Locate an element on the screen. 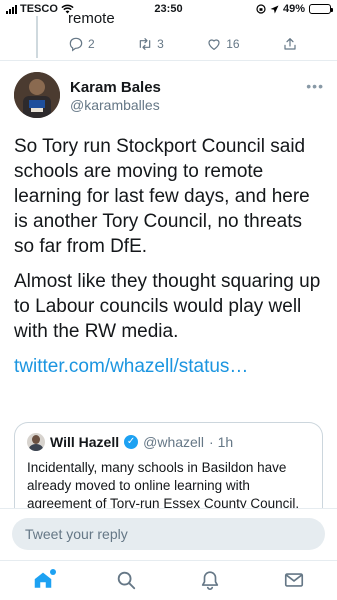 The width and height of the screenshot is (337, 600). divider is located at coordinates (168, 60).